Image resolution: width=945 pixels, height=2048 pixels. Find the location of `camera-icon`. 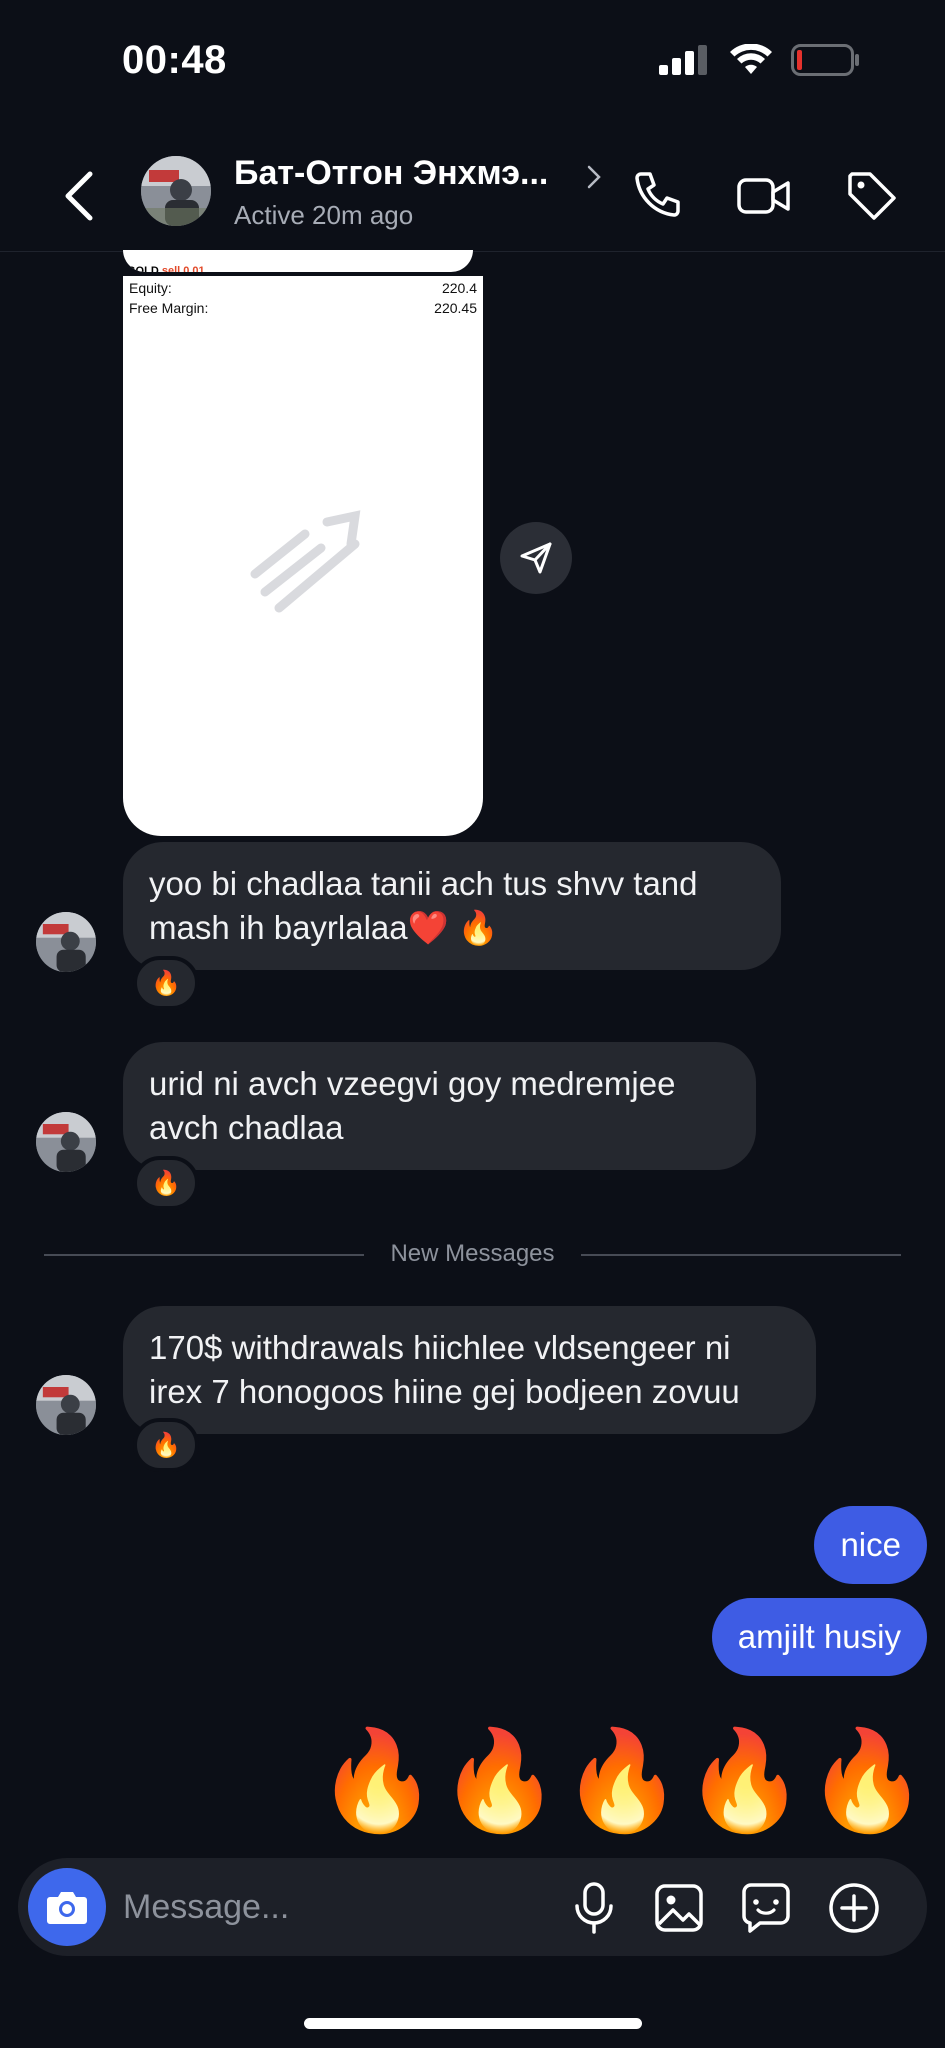

camera-icon is located at coordinates (67, 1908).